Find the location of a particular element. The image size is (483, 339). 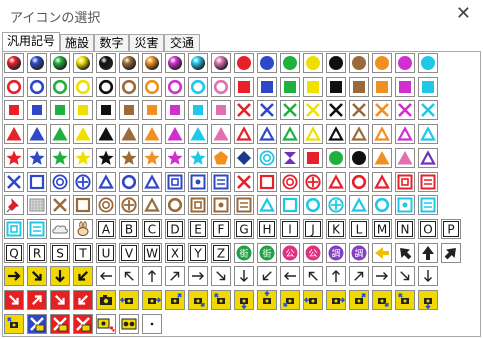

circle-brown-icon is located at coordinates (359, 63).